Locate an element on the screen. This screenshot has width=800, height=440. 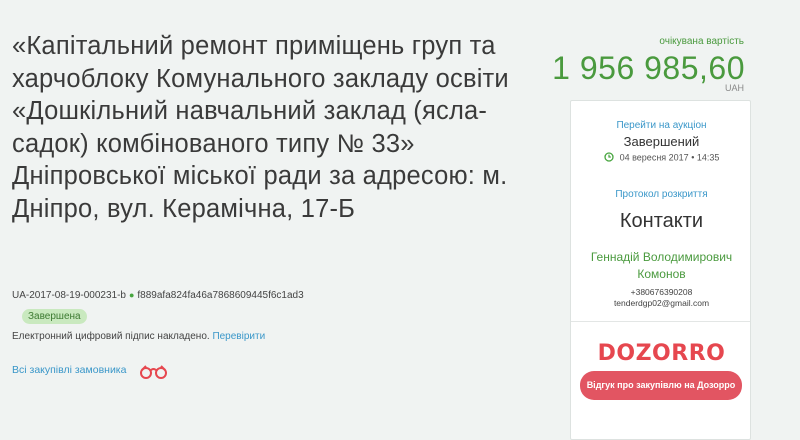
auction-datetime: 04 вересня 2017 • 14:35 is located at coordinates (661, 158).